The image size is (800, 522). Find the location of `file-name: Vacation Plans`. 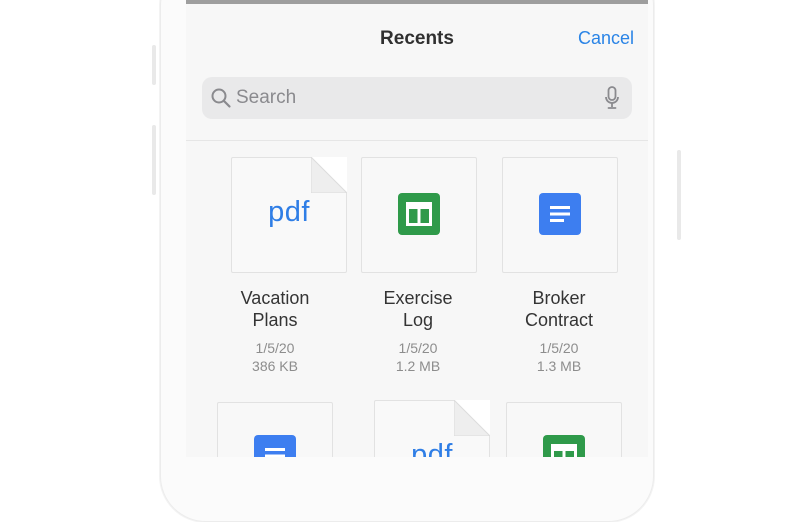

file-name: Vacation Plans is located at coordinates (275, 309).